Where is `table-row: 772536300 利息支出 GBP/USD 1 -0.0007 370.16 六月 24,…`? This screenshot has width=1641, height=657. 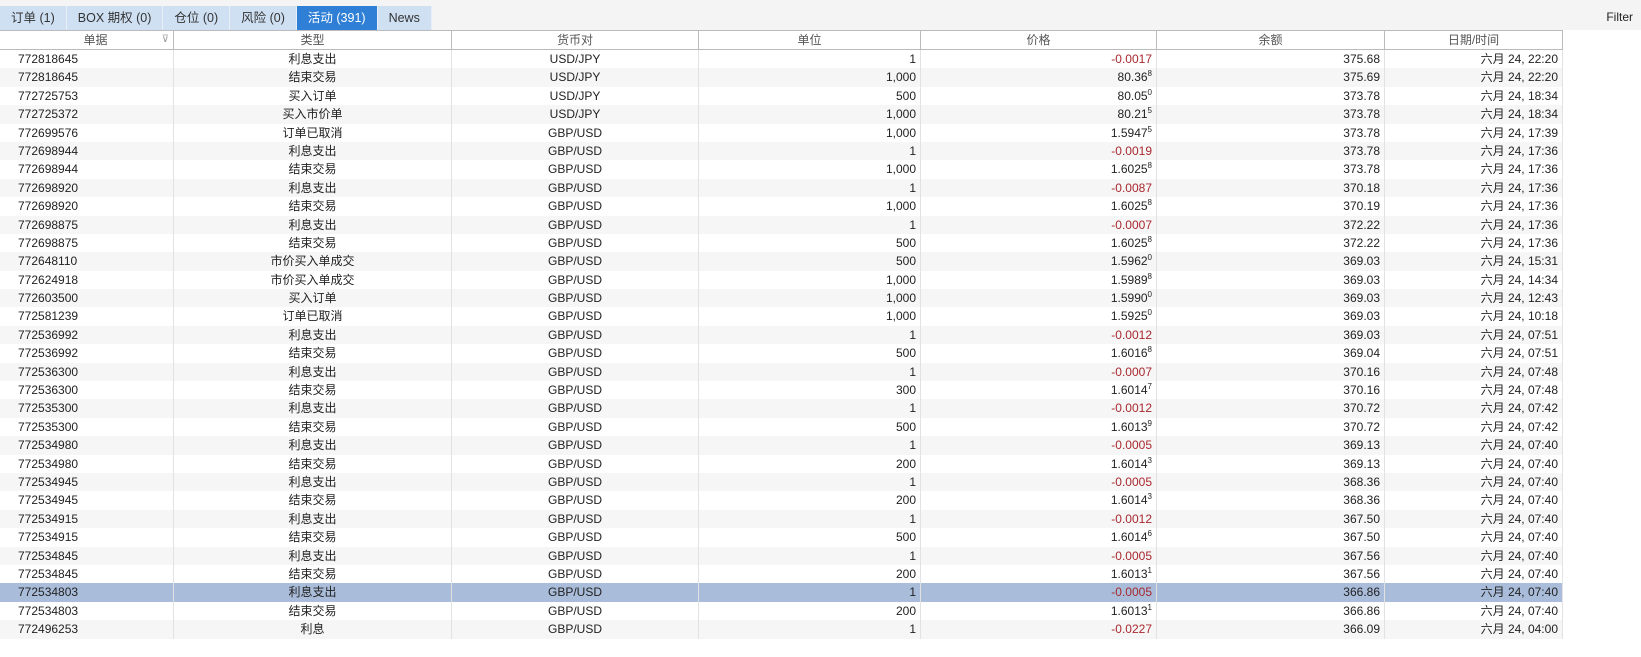
table-row: 772536300 利息支出 GBP/USD 1 -0.0007 370.16 六月 24,… is located at coordinates (781, 372).